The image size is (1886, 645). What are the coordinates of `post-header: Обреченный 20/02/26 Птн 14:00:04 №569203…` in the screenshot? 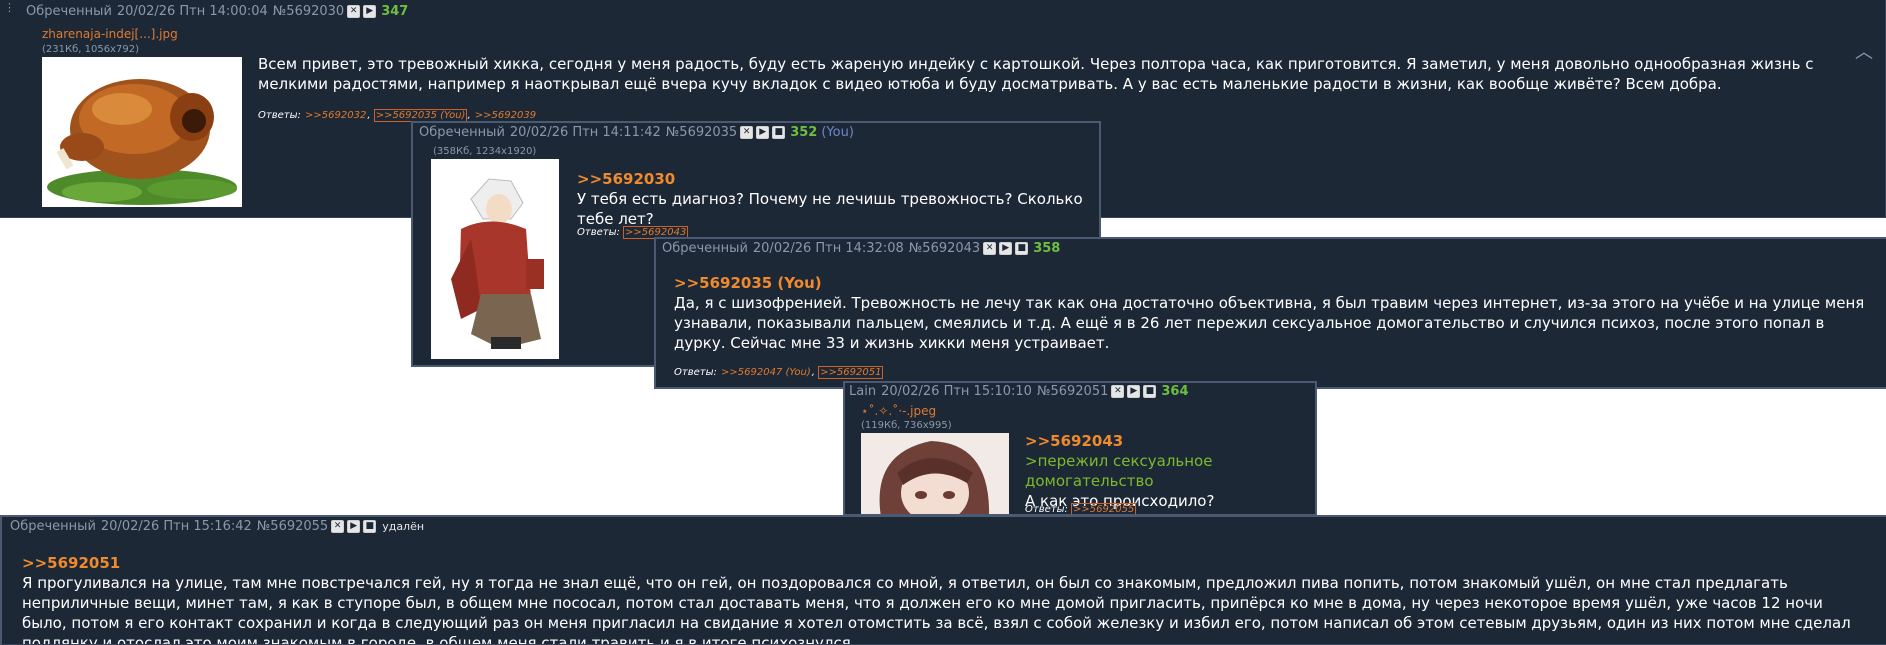 It's located at (217, 11).